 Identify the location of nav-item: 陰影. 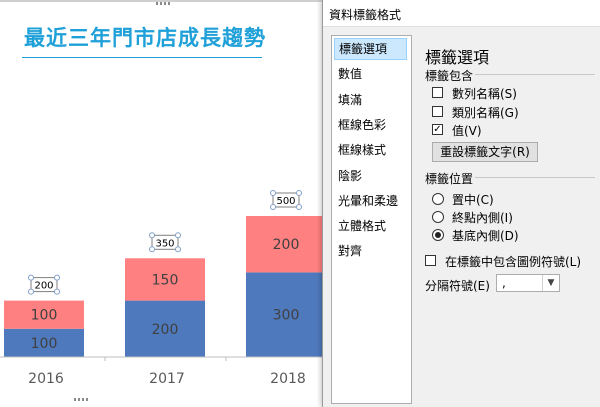
(370, 176).